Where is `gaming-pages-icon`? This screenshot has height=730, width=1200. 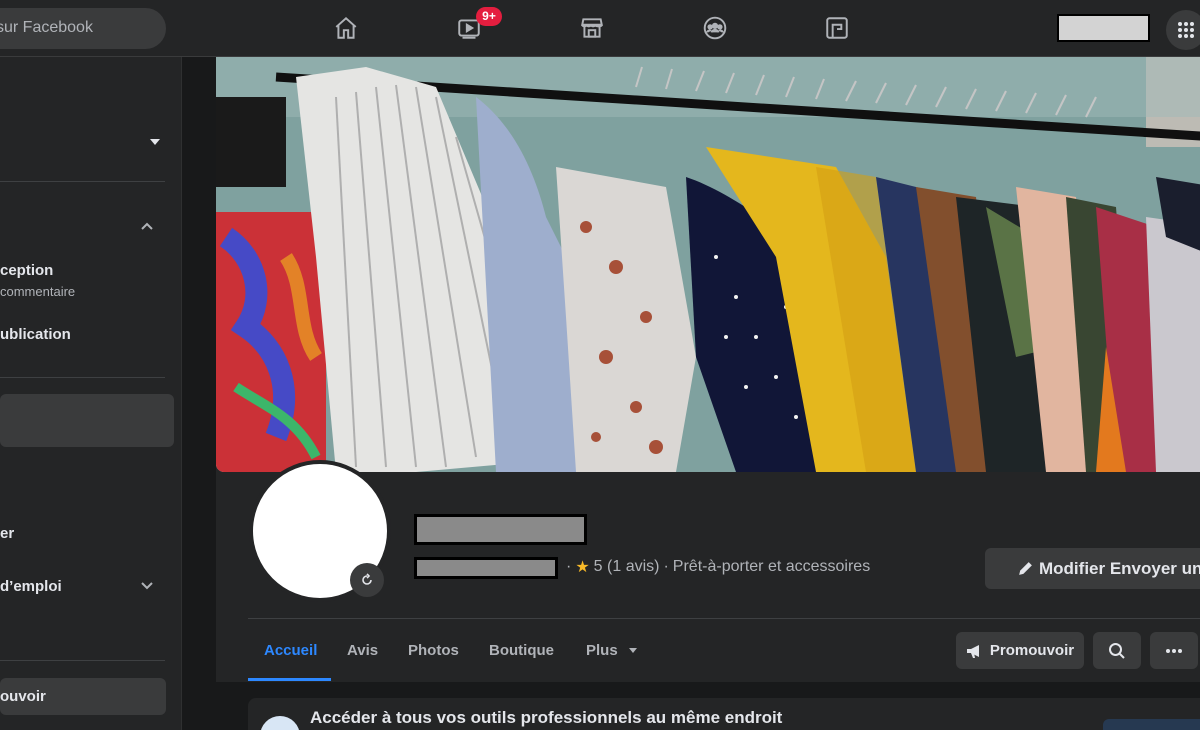
gaming-pages-icon is located at coordinates (837, 28).